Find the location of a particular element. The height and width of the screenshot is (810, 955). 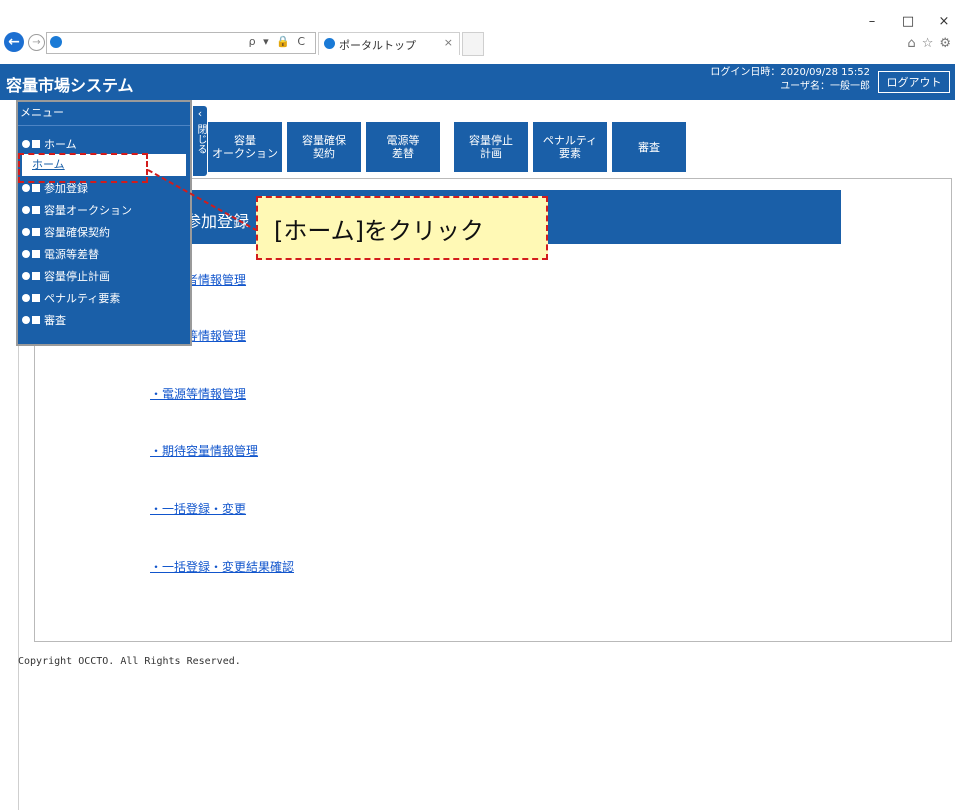

collapse-label: 閉じる is located at coordinates (200, 139).